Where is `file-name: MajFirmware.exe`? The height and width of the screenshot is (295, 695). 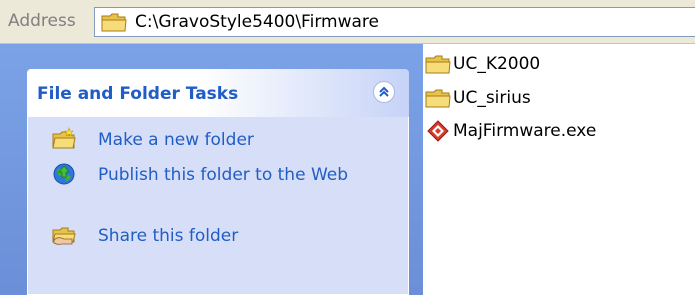 file-name: MajFirmware.exe is located at coordinates (525, 131).